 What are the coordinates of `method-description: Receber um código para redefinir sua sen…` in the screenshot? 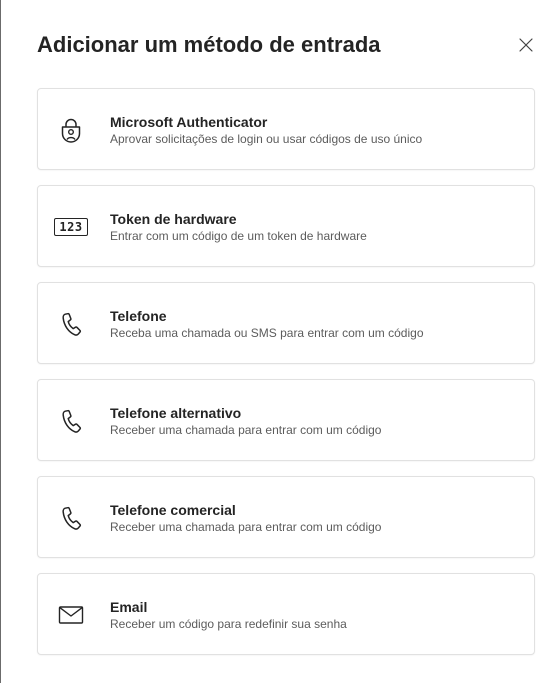 It's located at (228, 624).